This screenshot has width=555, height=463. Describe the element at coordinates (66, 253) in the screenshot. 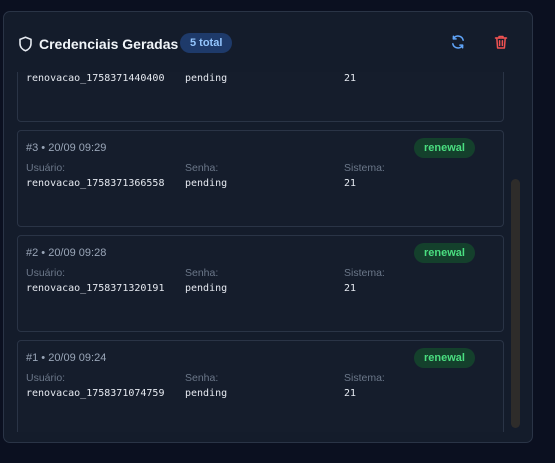

I see `credential-header: #2 • 20/09 09:28` at that location.